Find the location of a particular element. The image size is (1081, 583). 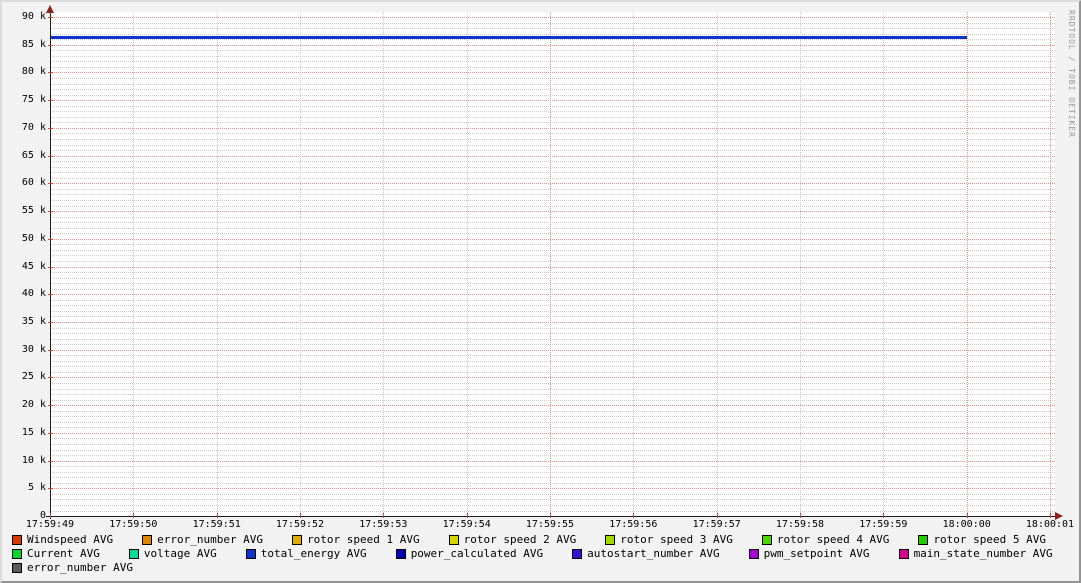

x-axis-label: 17:59:52 is located at coordinates (300, 524).